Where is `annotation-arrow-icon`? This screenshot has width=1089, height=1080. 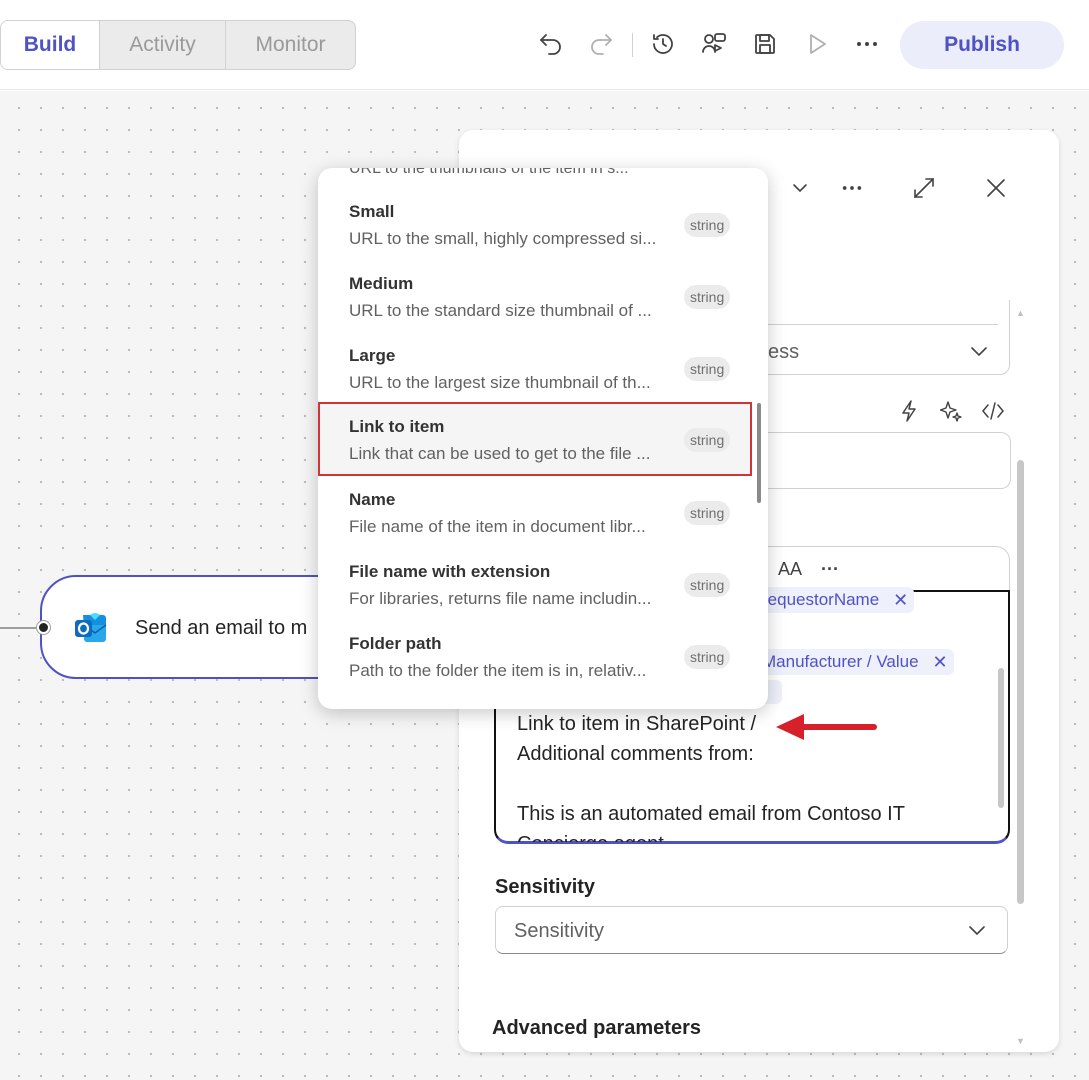
annotation-arrow-icon is located at coordinates (827, 727).